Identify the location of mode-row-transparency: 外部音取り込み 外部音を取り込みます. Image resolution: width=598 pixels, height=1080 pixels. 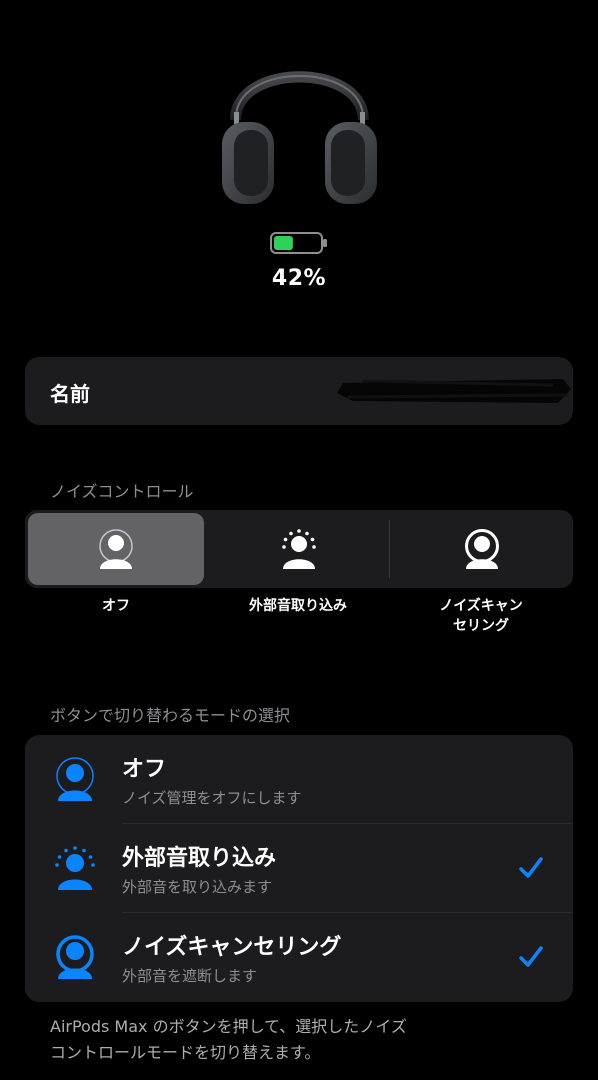
(299, 868).